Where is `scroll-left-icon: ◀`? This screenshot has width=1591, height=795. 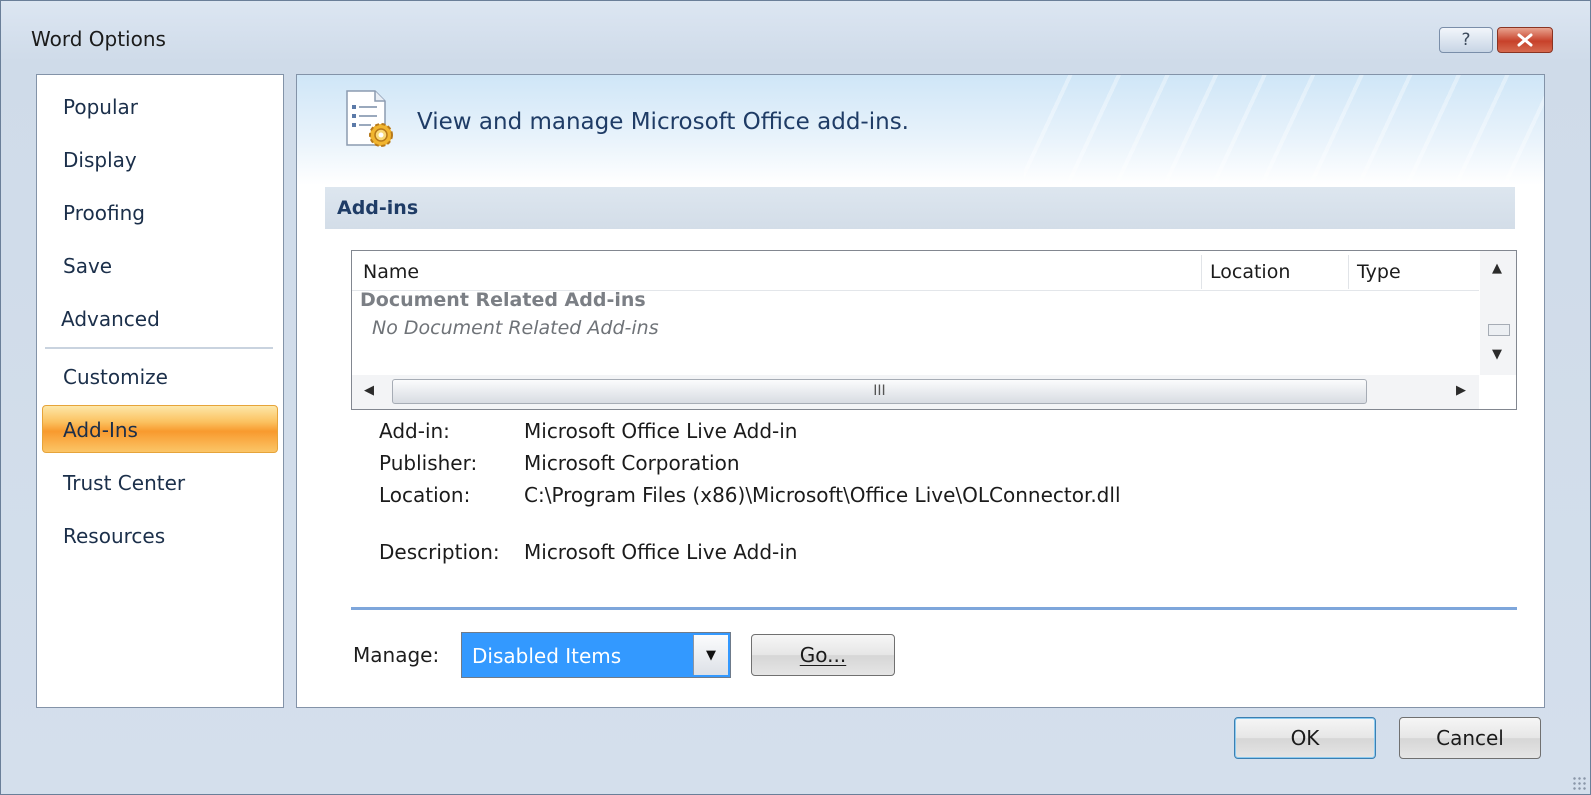
scroll-left-icon: ◀ is located at coordinates (369, 390).